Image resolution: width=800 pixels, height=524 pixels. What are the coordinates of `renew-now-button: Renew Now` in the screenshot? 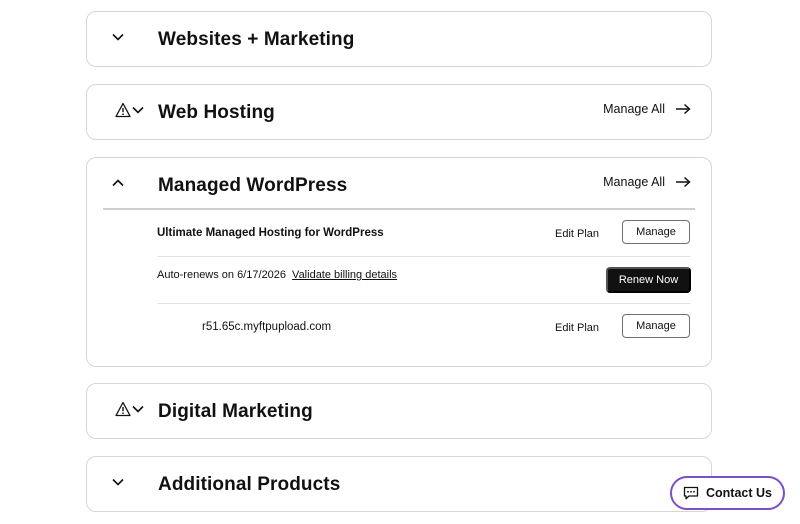 It's located at (648, 280).